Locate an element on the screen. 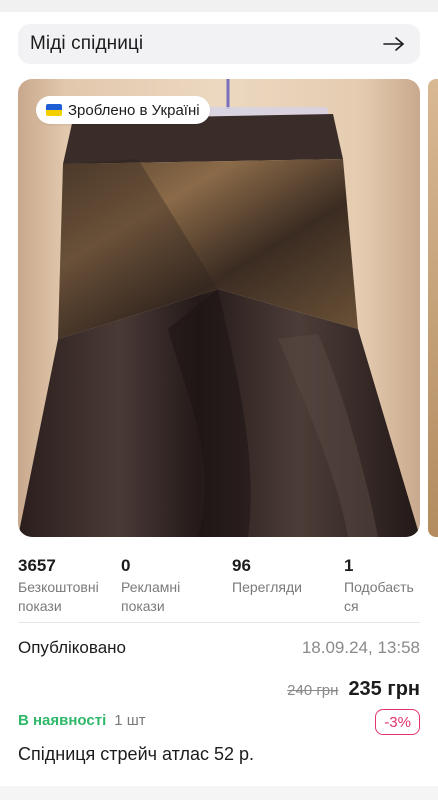 The image size is (438, 800). stat-likes: 1 Подобається is located at coordinates (379, 586).